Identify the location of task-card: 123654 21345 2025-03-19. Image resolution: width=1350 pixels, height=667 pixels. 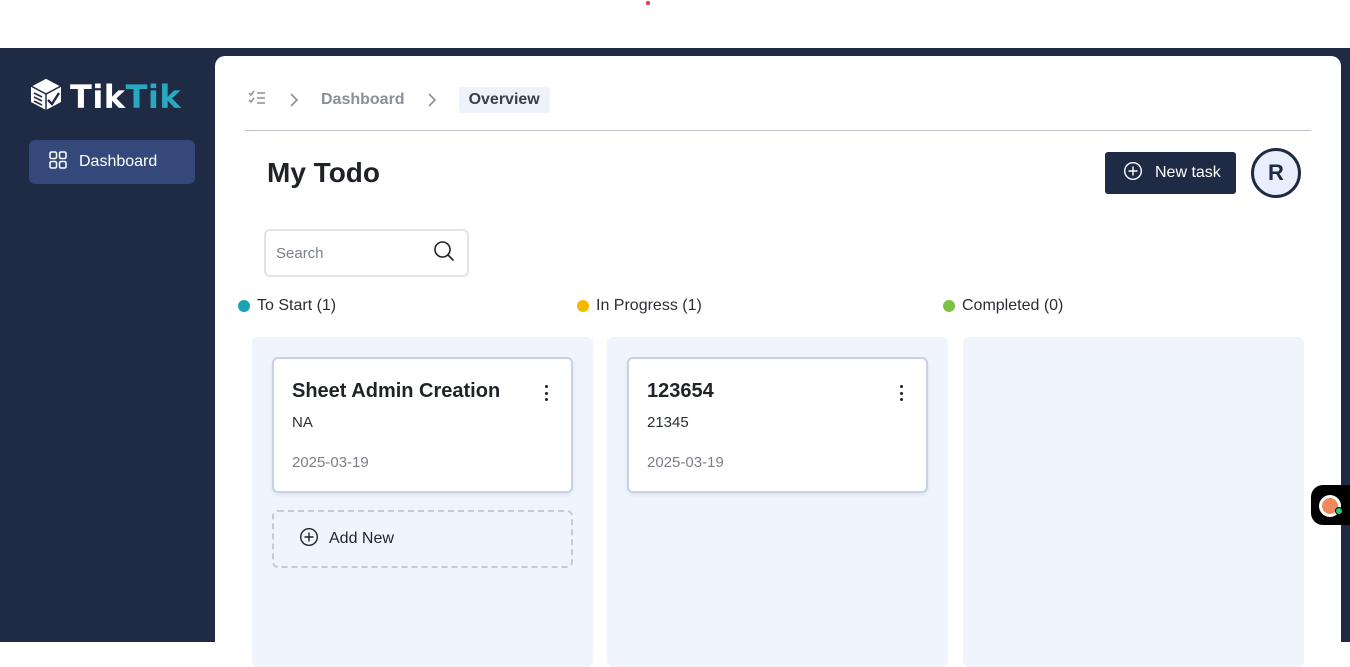
(777, 425).